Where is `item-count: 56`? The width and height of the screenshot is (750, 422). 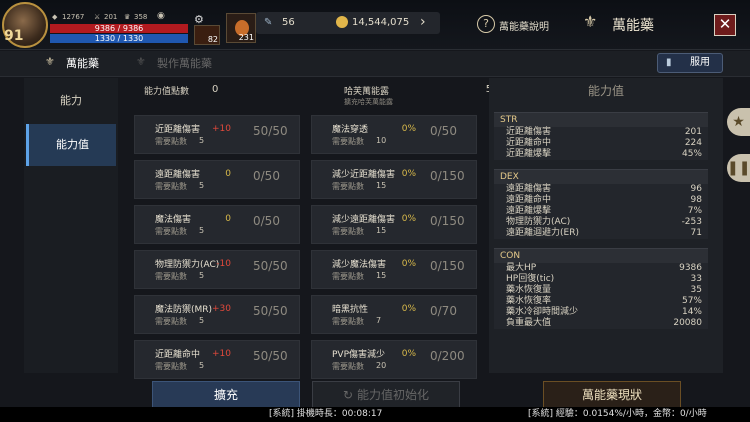
item-count: 56 is located at coordinates (288, 22).